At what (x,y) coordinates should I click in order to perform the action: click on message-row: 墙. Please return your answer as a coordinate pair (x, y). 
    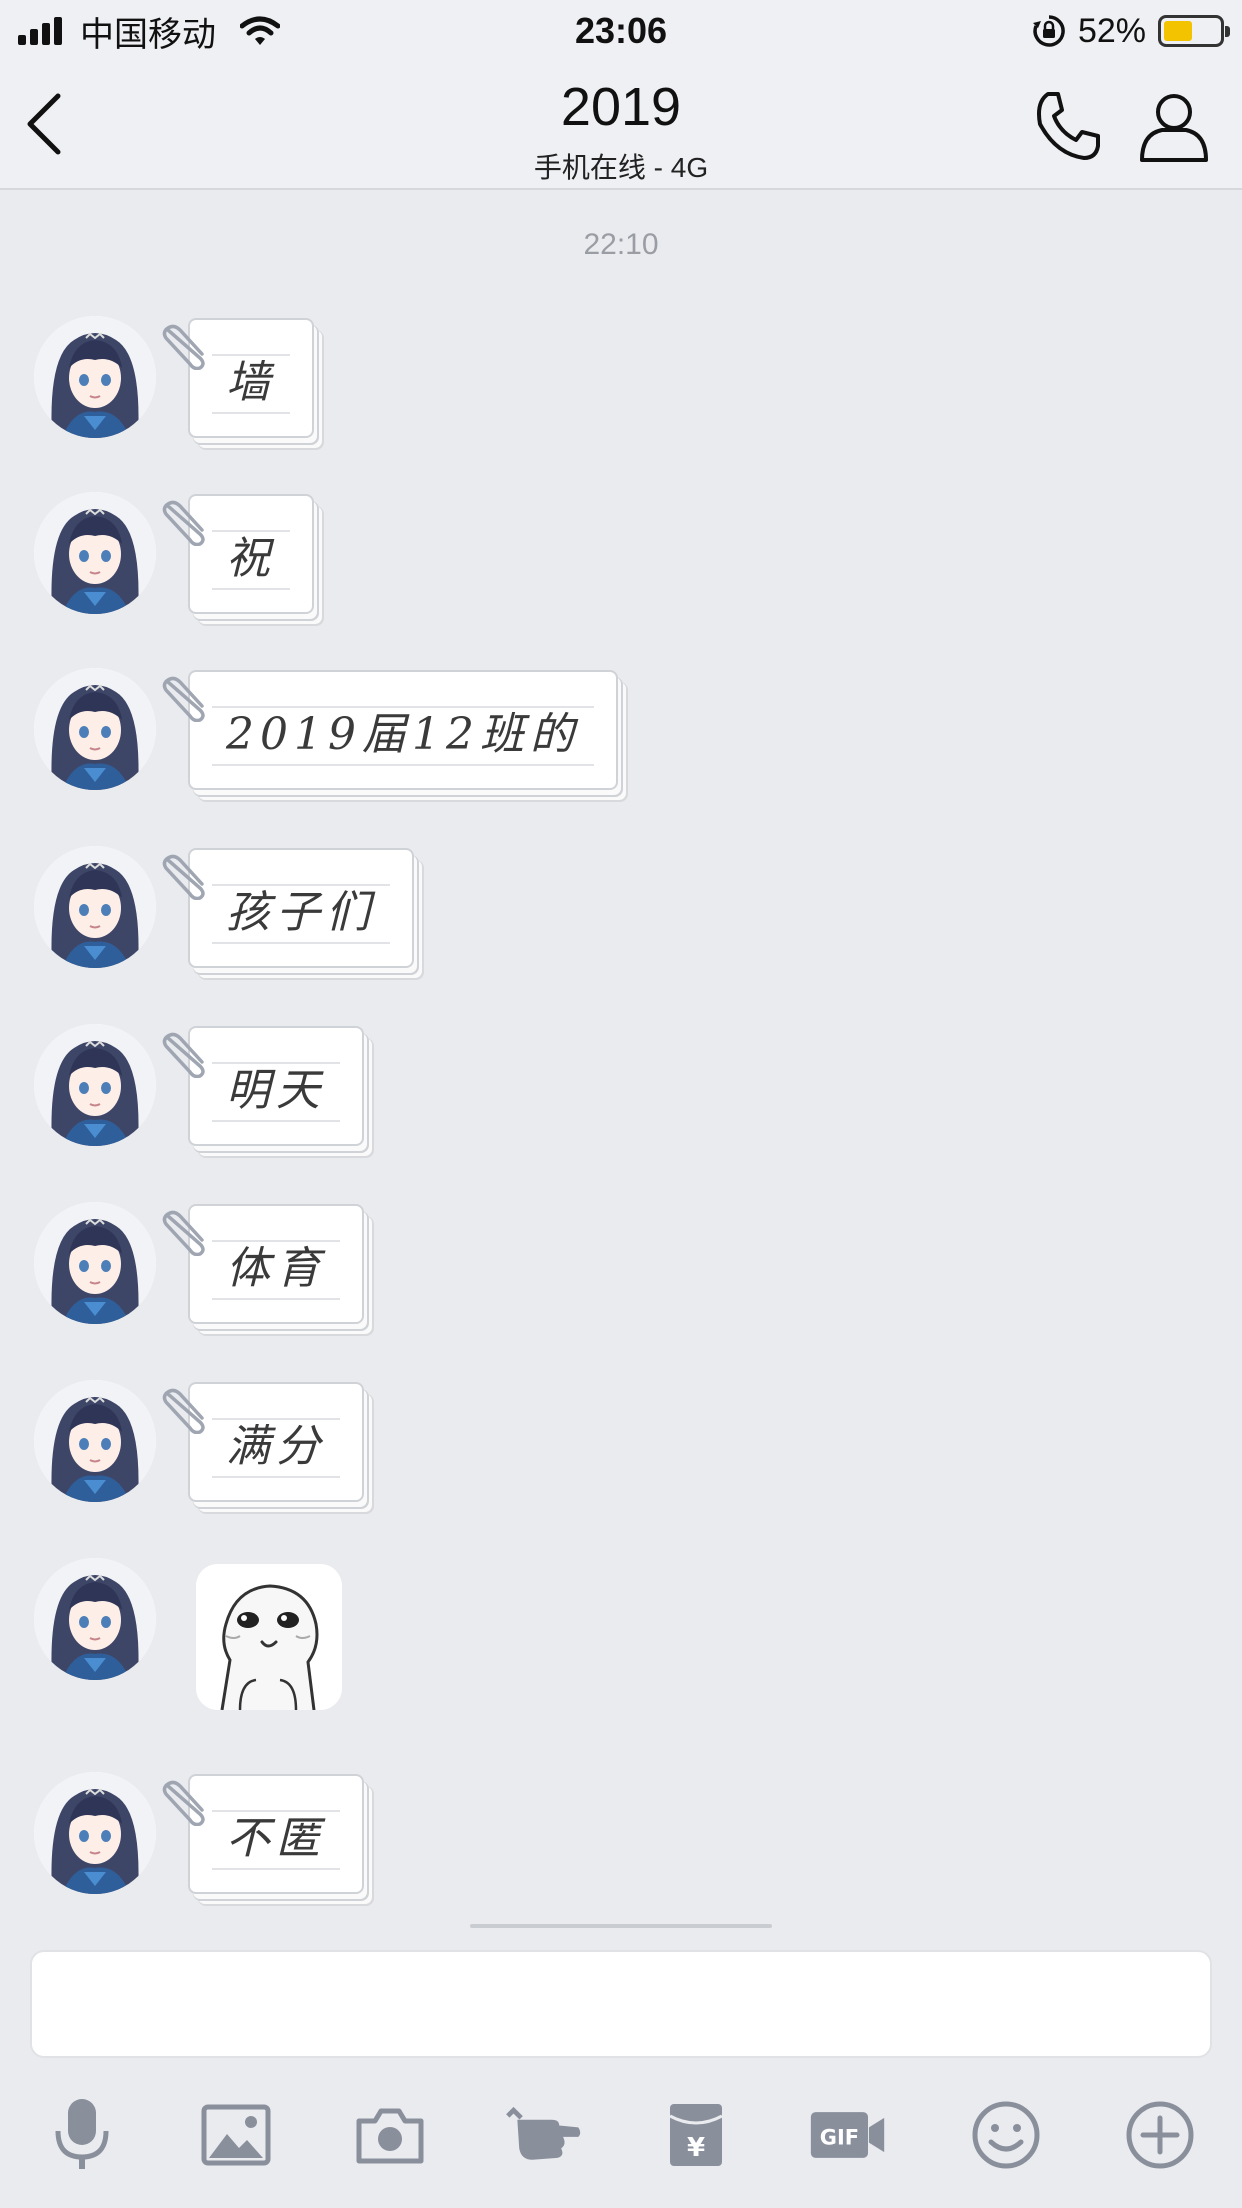
    Looking at the image, I should click on (621, 386).